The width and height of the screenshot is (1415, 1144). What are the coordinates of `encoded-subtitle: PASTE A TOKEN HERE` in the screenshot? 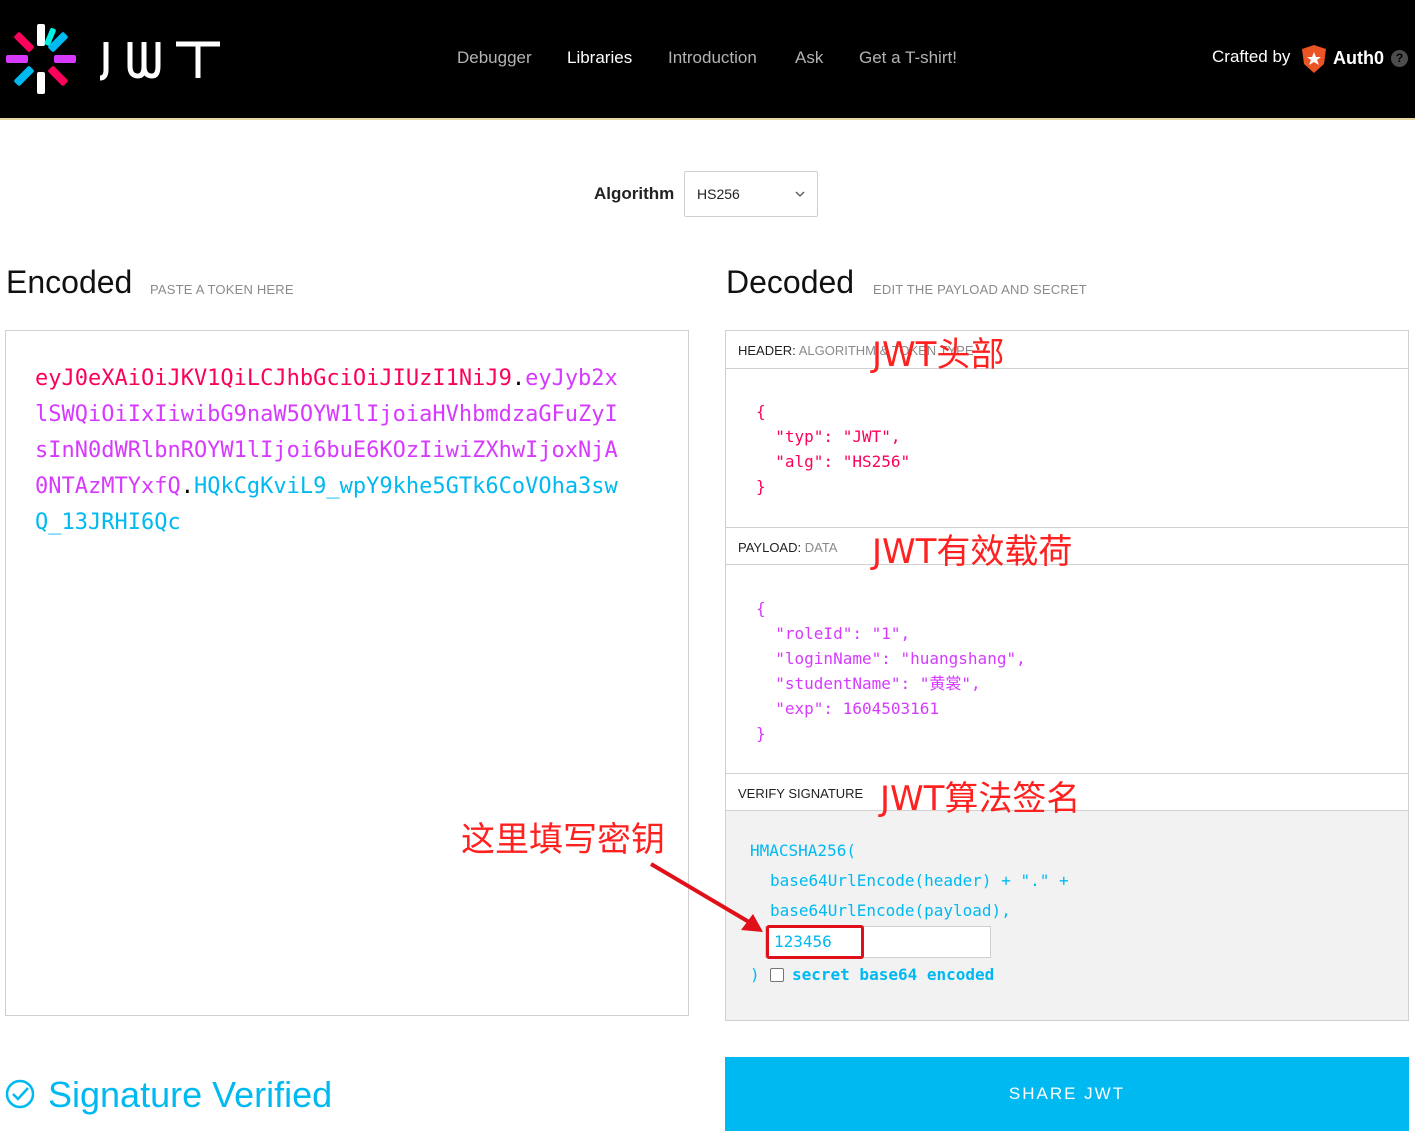 It's located at (222, 289).